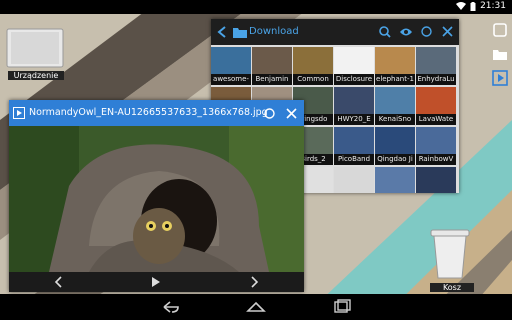  Describe the element at coordinates (461, 5) in the screenshot. I see `wifi-icon` at that location.